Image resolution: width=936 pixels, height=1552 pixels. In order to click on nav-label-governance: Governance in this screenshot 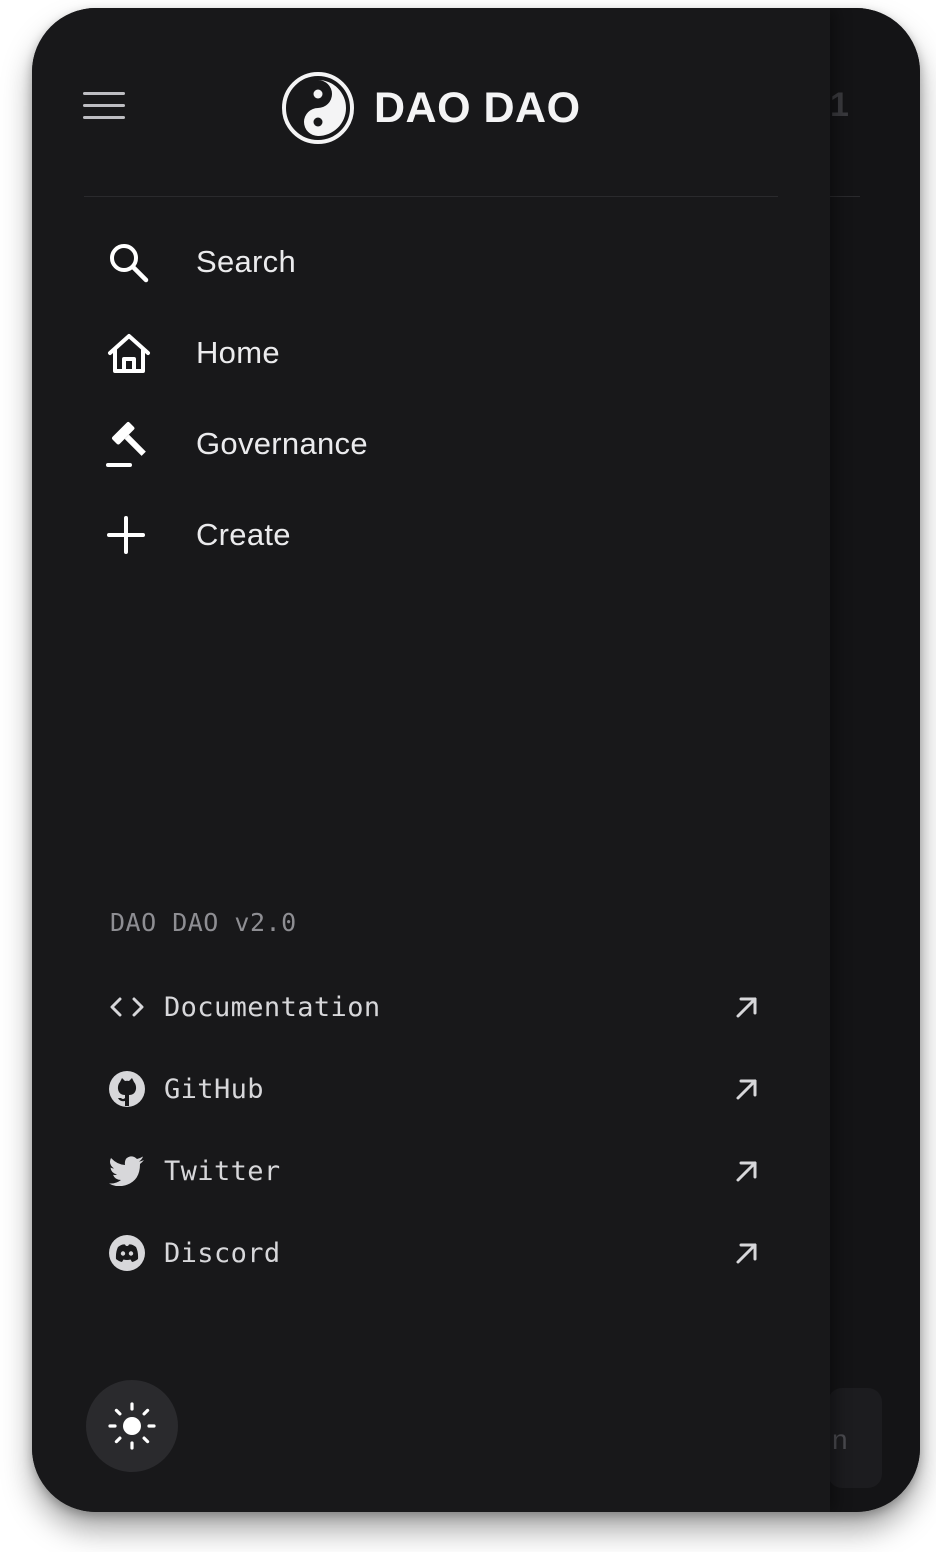, I will do `click(282, 443)`.